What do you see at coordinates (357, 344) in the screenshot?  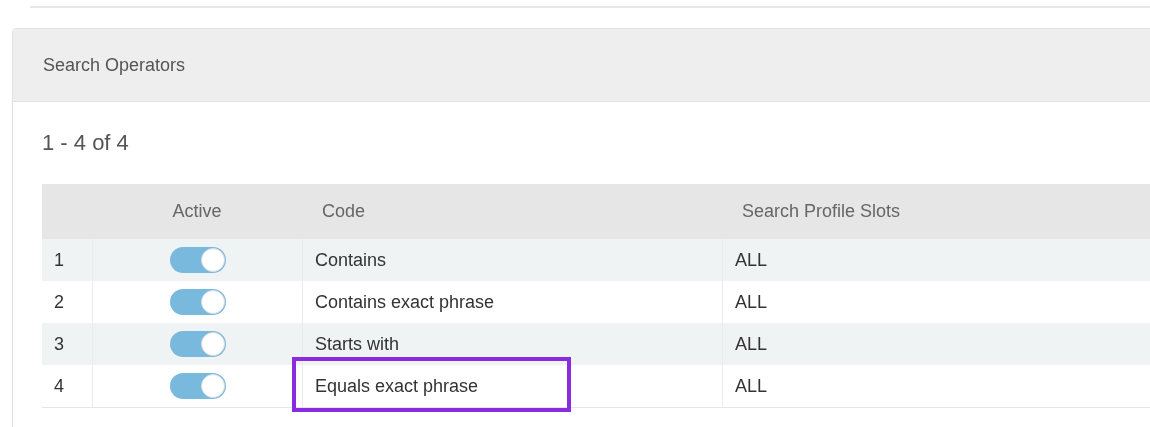 I see `table-cell: Starts with` at bounding box center [357, 344].